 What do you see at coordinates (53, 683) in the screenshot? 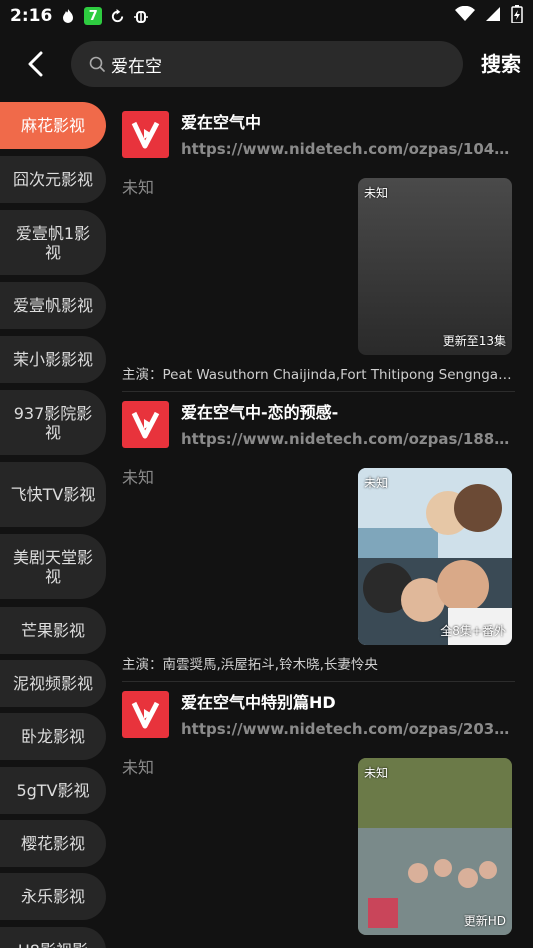
I see `sidebar-item-nishipin: 泥视频影视` at bounding box center [53, 683].